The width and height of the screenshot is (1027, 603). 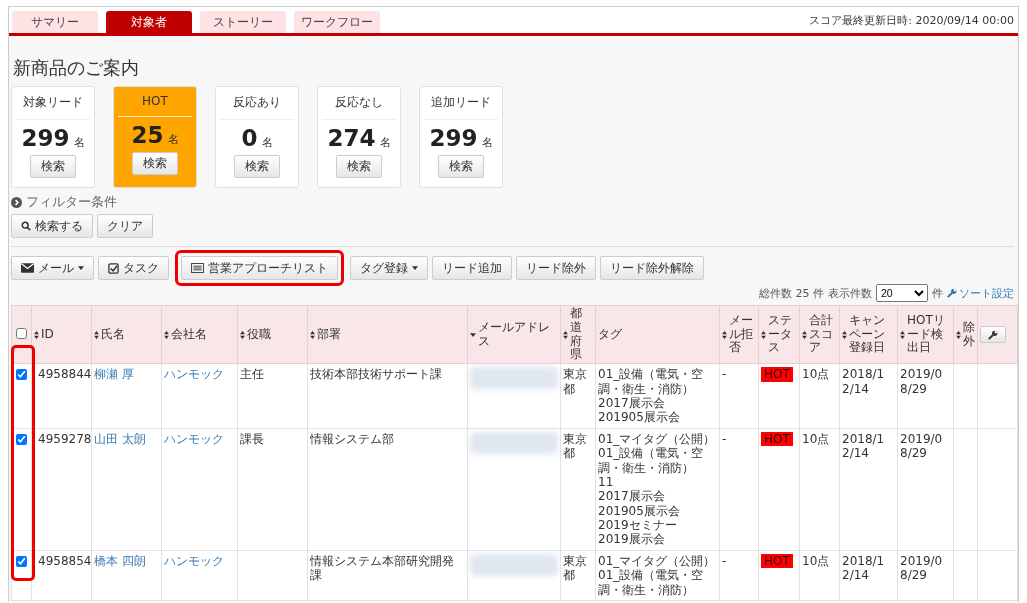 I want to click on per-page-label: 表示件数, so click(x=850, y=293).